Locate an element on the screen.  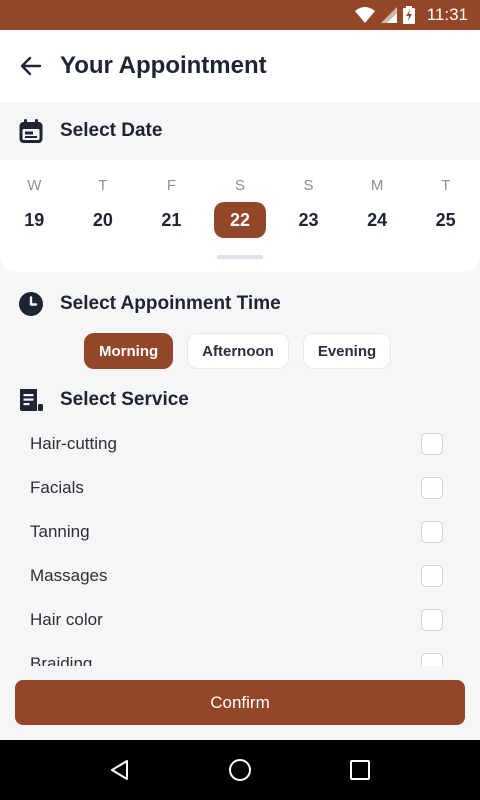
service-item-hair-cutting: Hair-cutting is located at coordinates (240, 444).